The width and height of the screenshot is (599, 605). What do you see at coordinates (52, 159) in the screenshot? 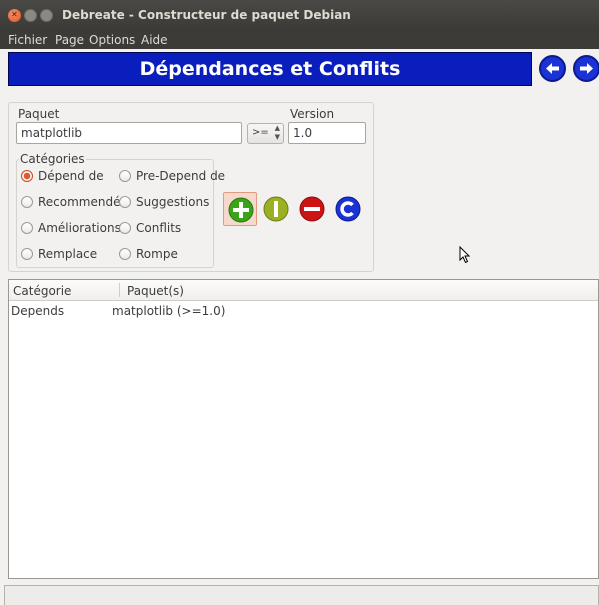
I see `categories-legend: Catégories` at bounding box center [52, 159].